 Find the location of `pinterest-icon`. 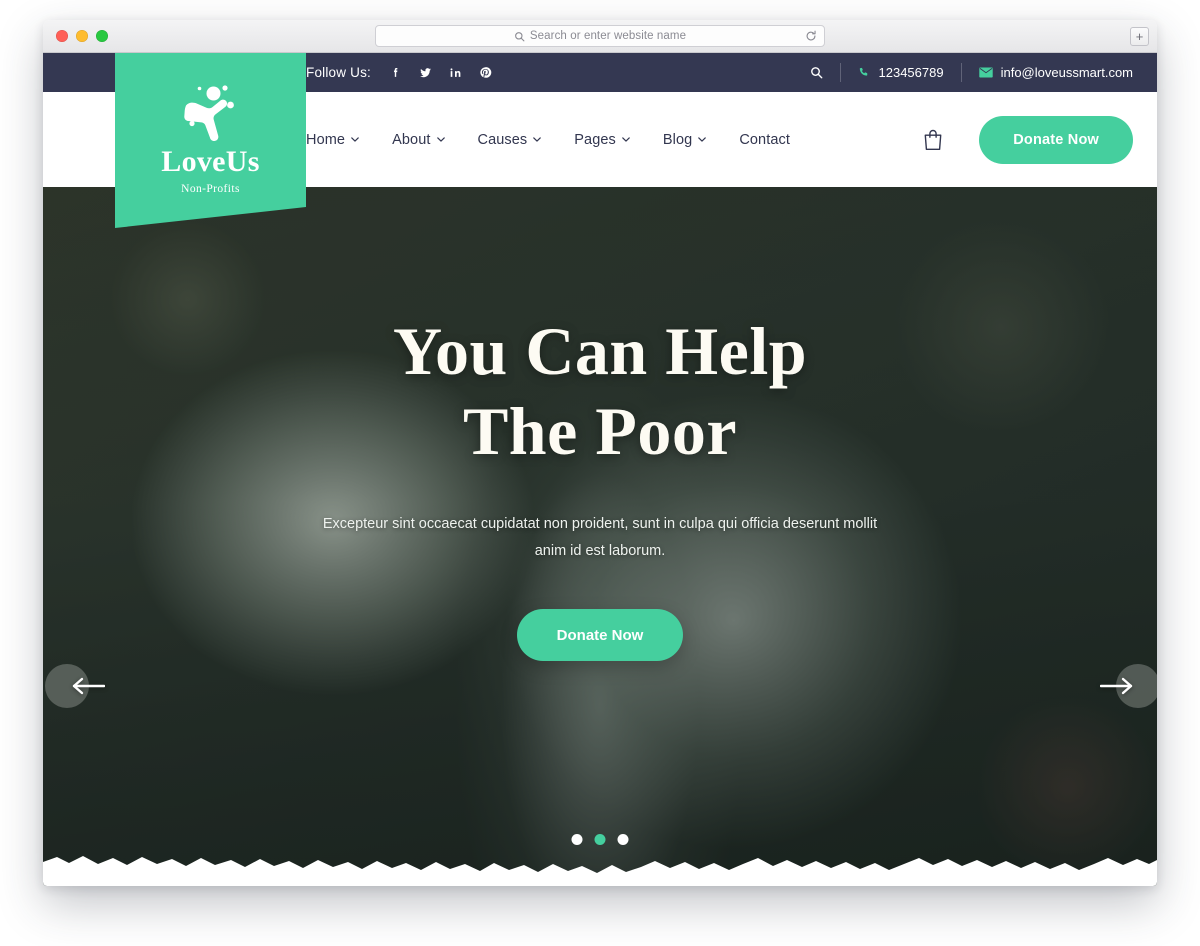

pinterest-icon is located at coordinates (485, 72).